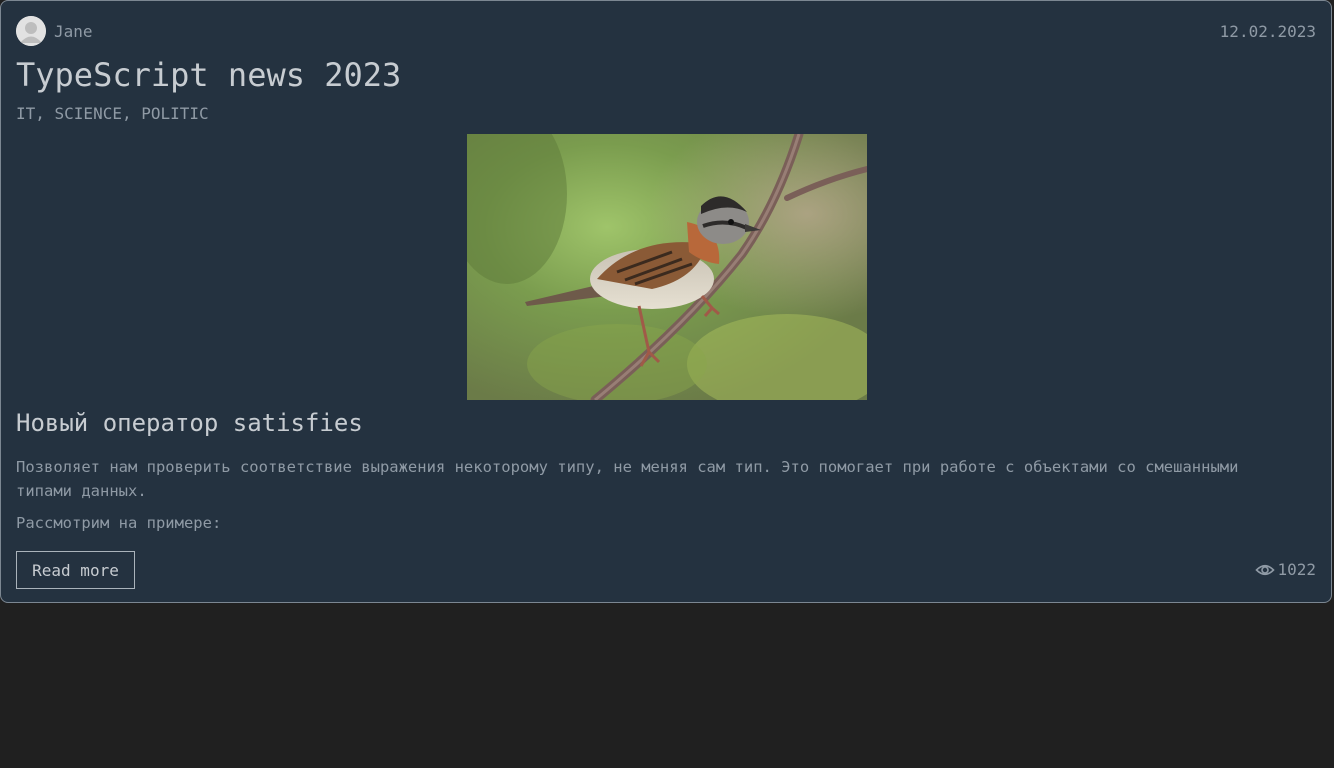 Image resolution: width=1334 pixels, height=768 pixels. I want to click on post-header: Jane 12.02.2023, so click(666, 31).